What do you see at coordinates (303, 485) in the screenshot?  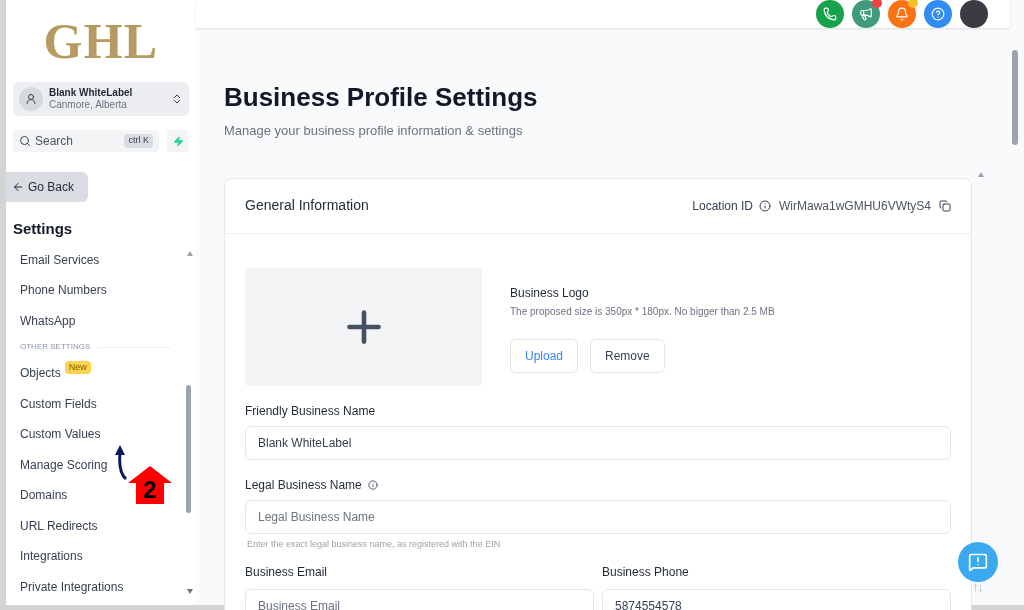 I see `field-label: Legal Business Name` at bounding box center [303, 485].